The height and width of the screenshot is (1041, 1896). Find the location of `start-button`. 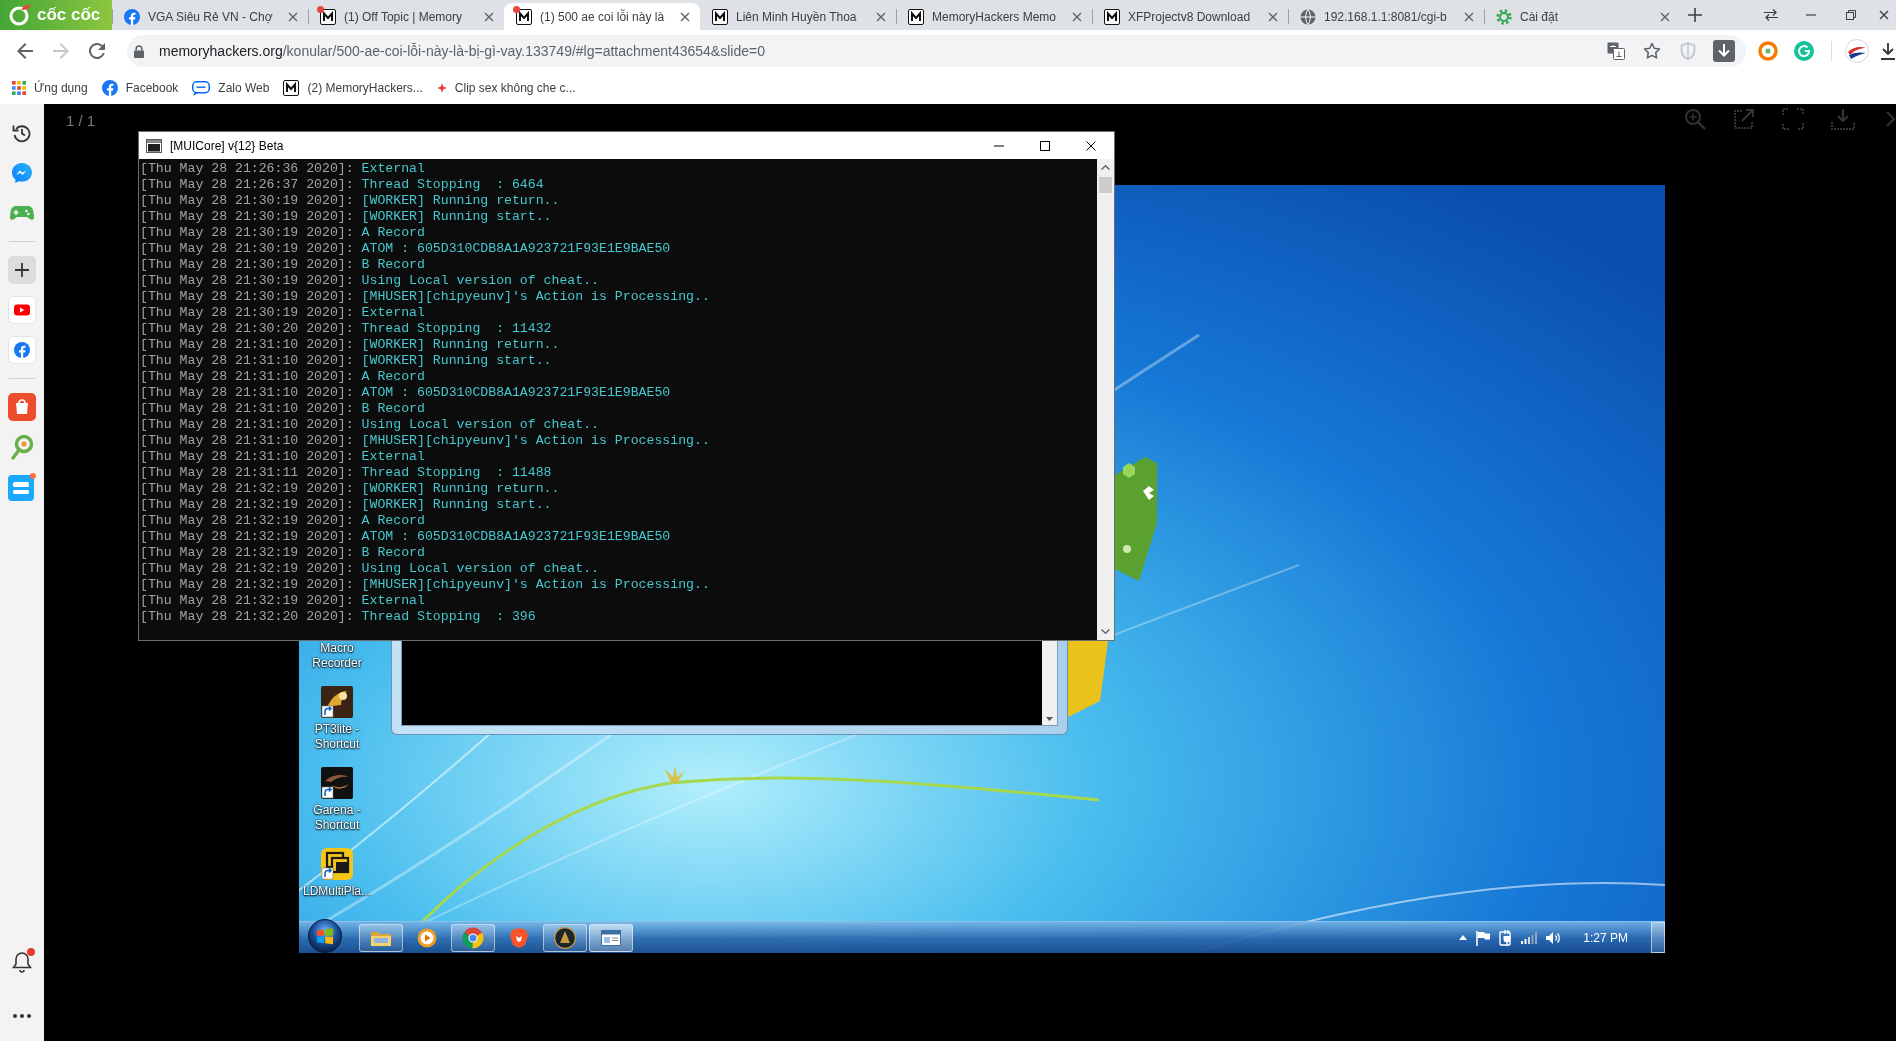

start-button is located at coordinates (325, 936).